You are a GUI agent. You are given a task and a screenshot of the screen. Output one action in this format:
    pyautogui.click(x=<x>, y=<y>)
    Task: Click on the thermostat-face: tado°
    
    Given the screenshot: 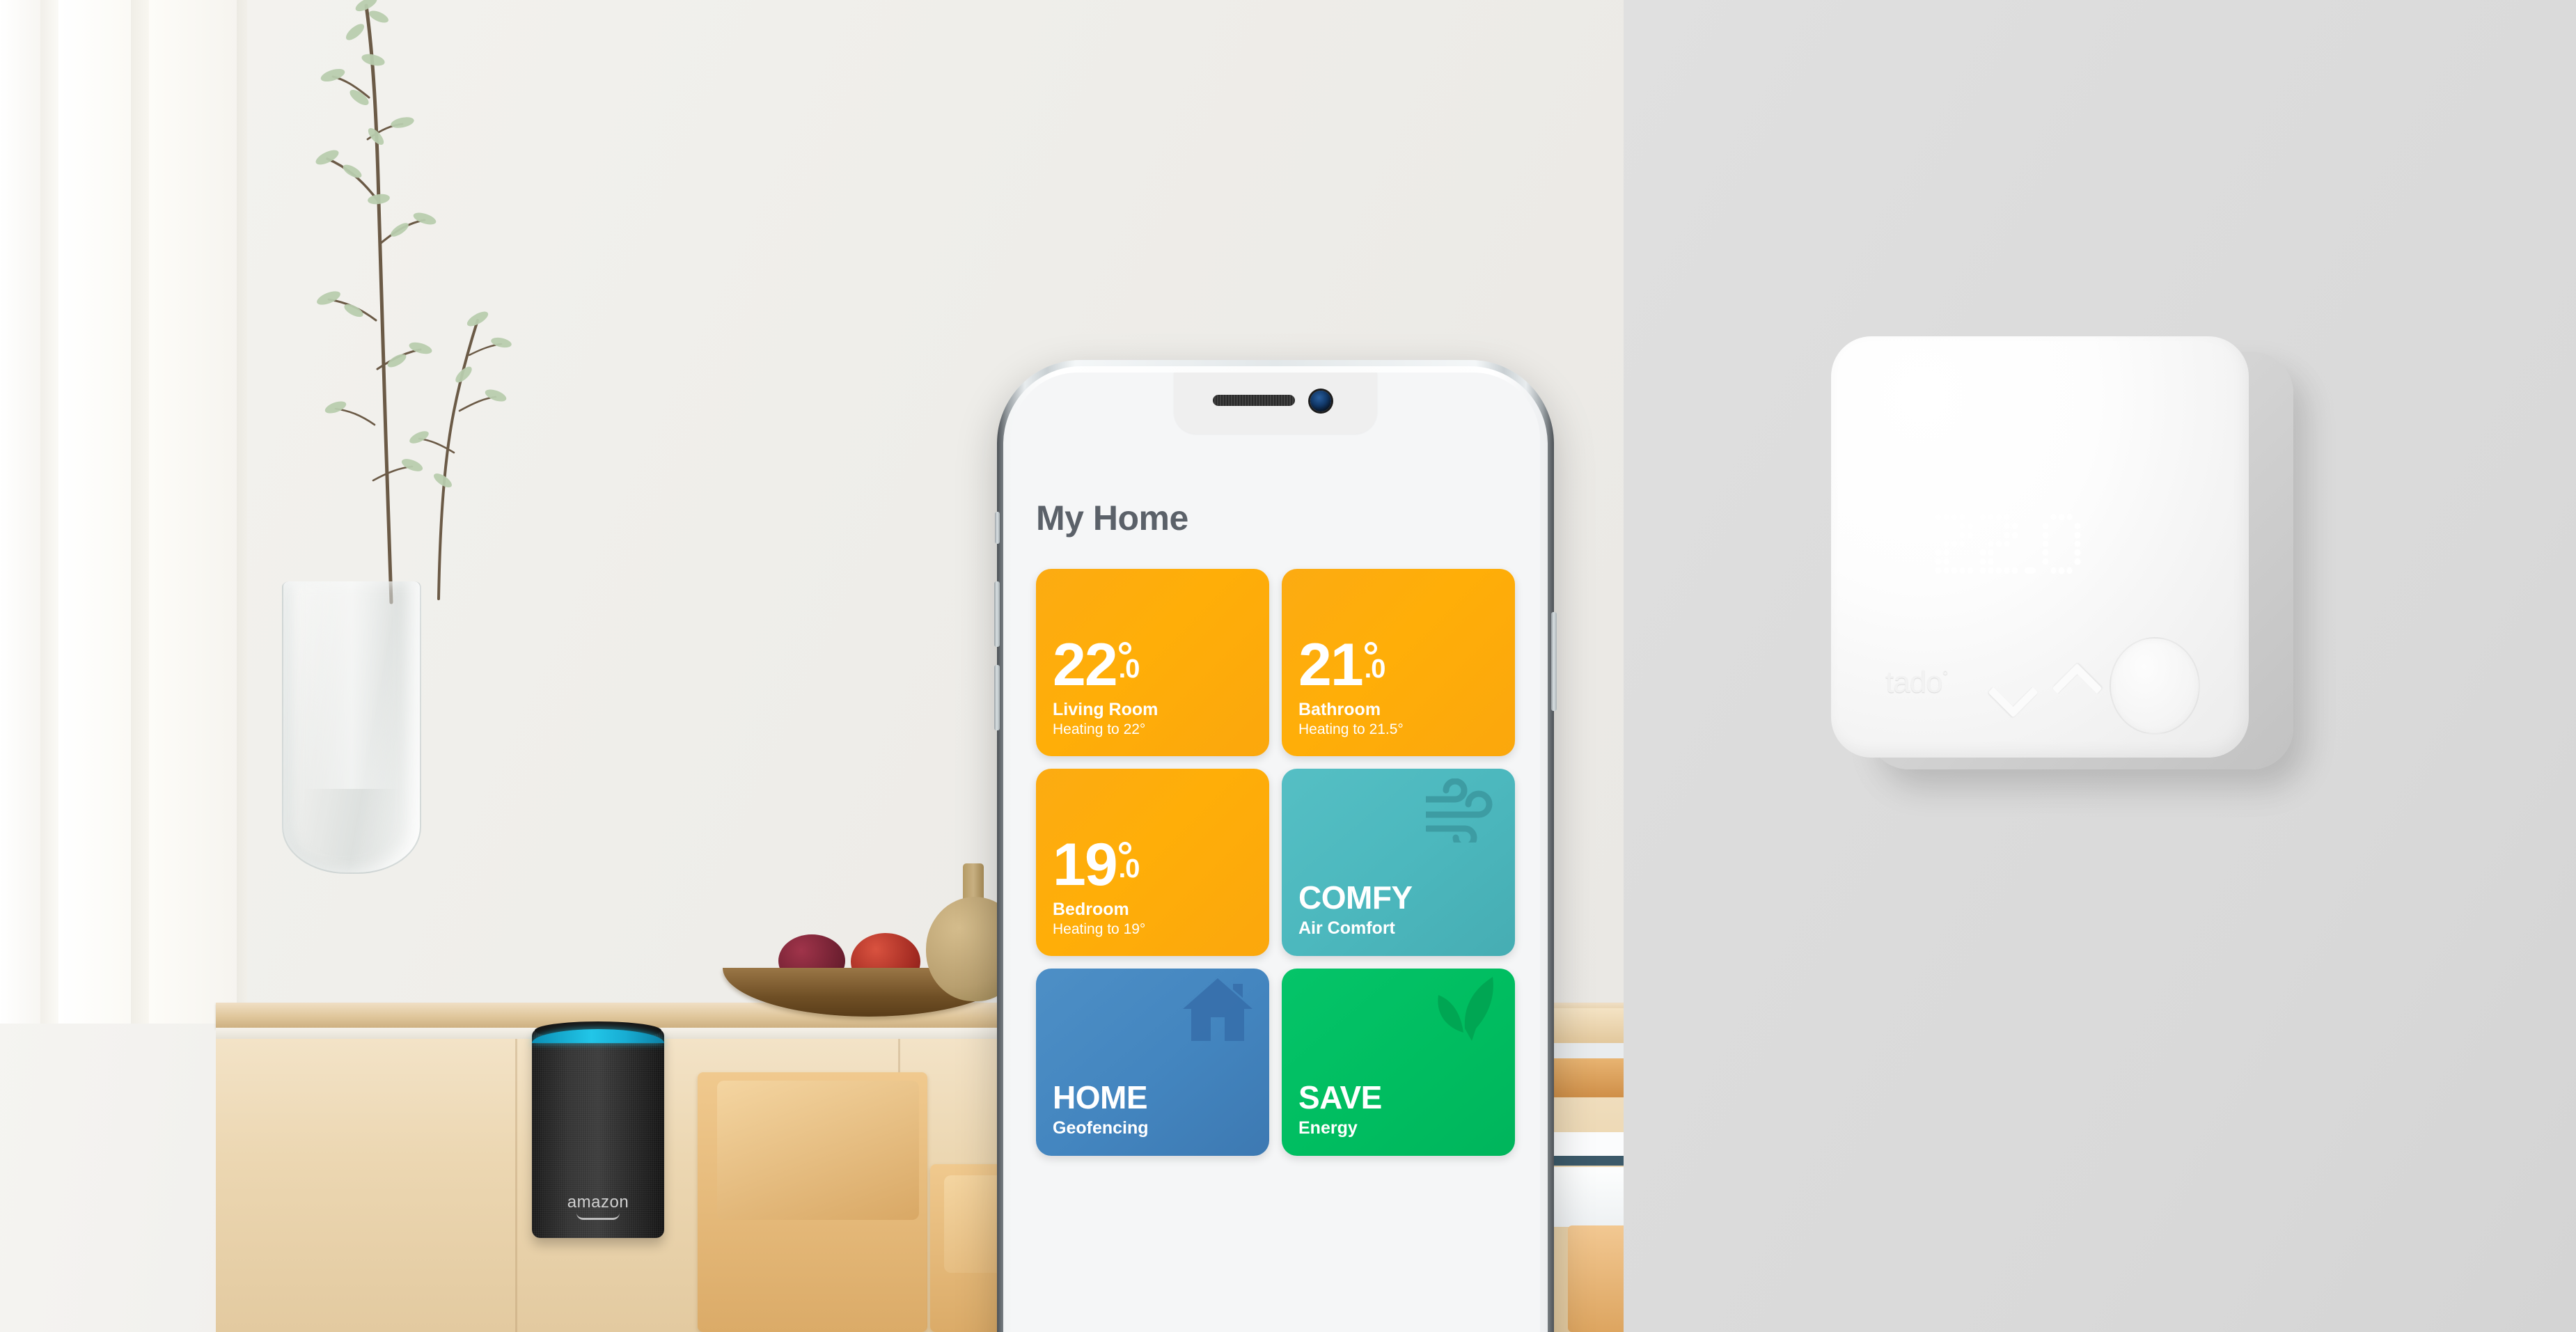 What is the action you would take?
    pyautogui.click(x=2040, y=547)
    